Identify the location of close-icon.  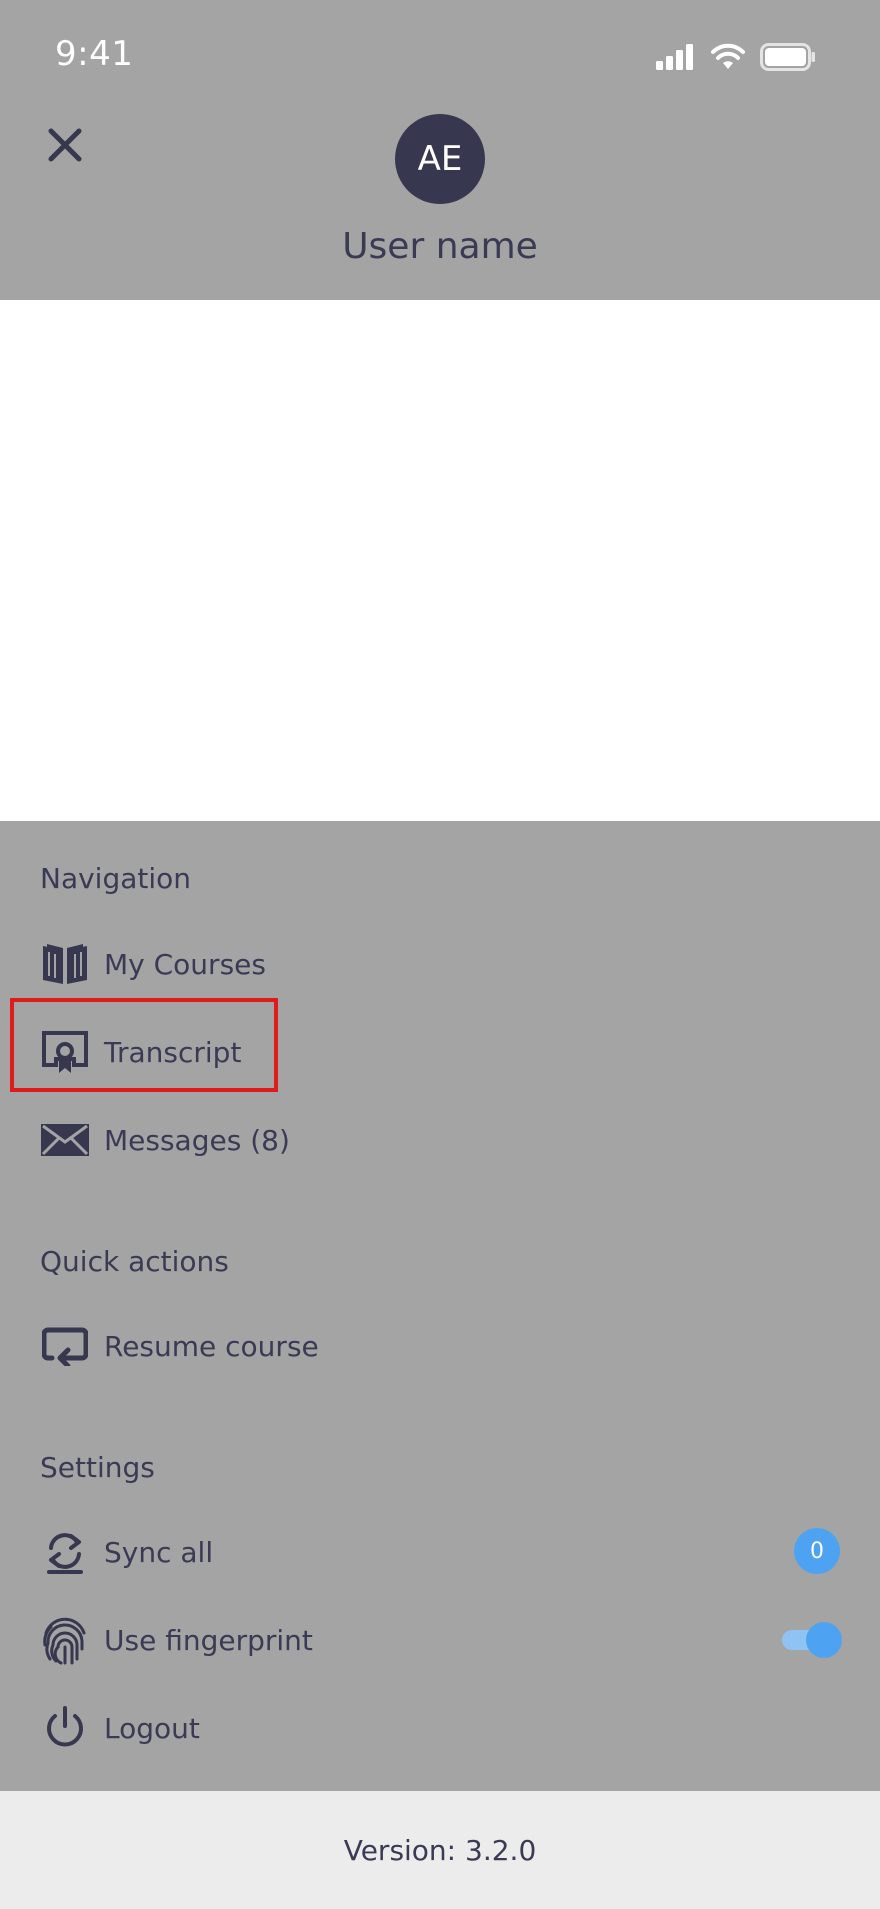
(65, 145).